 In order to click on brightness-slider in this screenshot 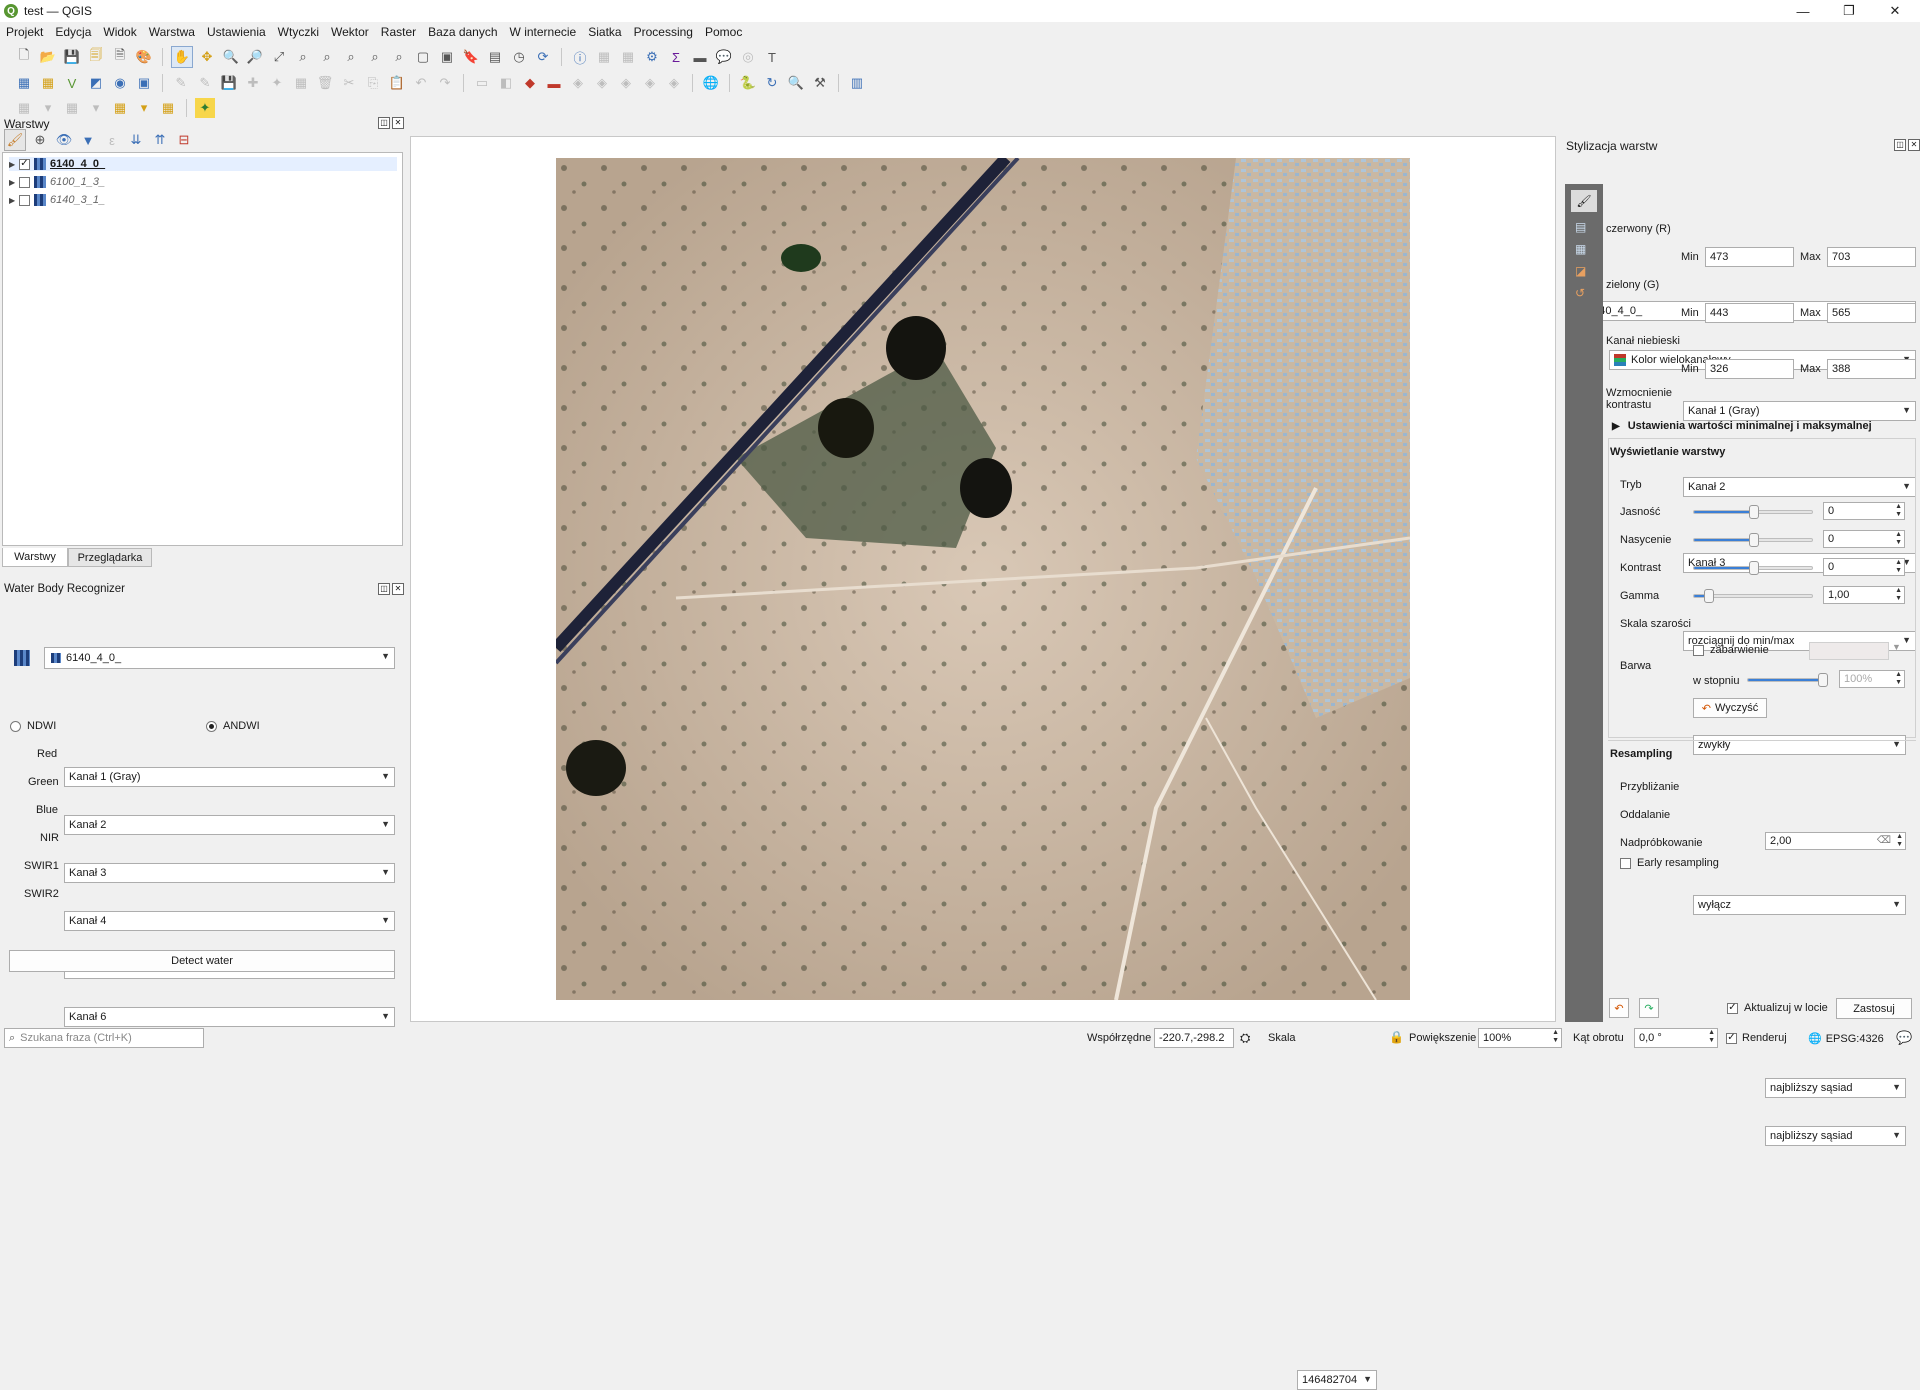, I will do `click(1753, 512)`.